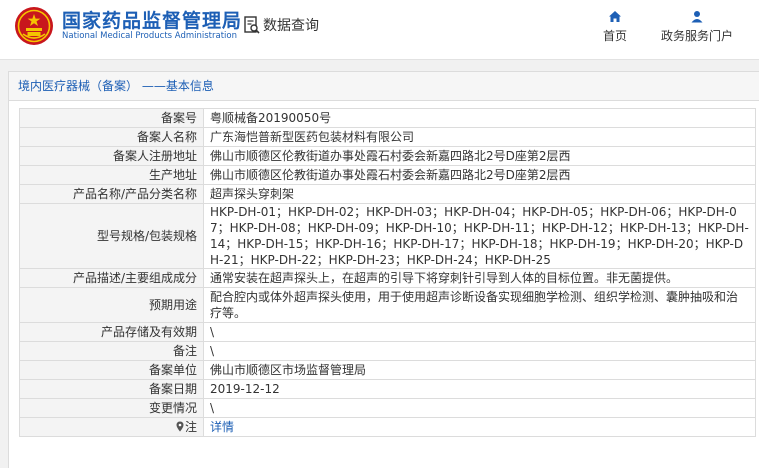 The height and width of the screenshot is (468, 759). Describe the element at coordinates (111, 156) in the screenshot. I see `row-label: 备案人注册地址` at that location.